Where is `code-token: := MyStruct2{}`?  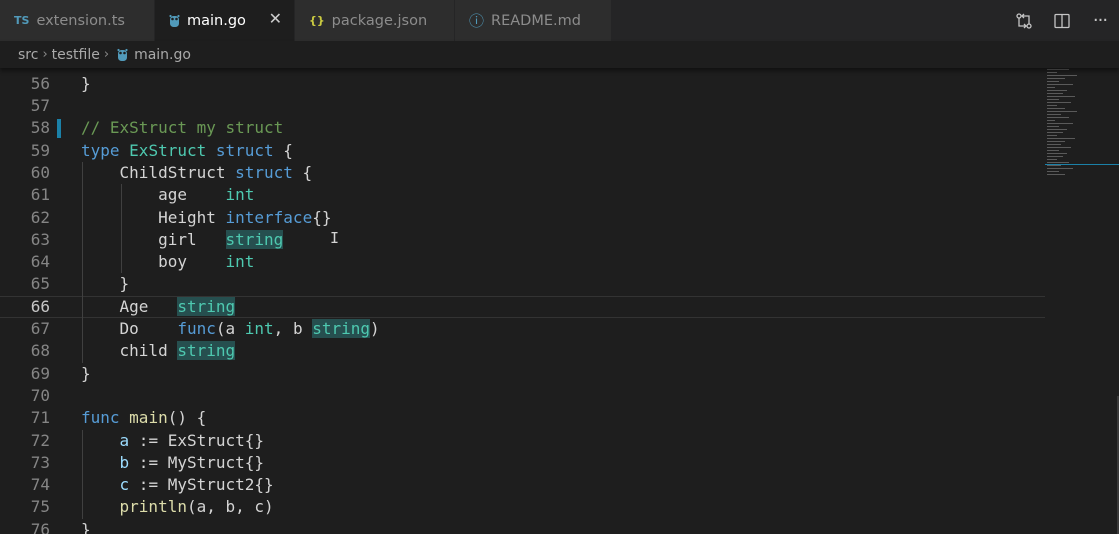
code-token: := MyStruct2{} is located at coordinates (201, 485).